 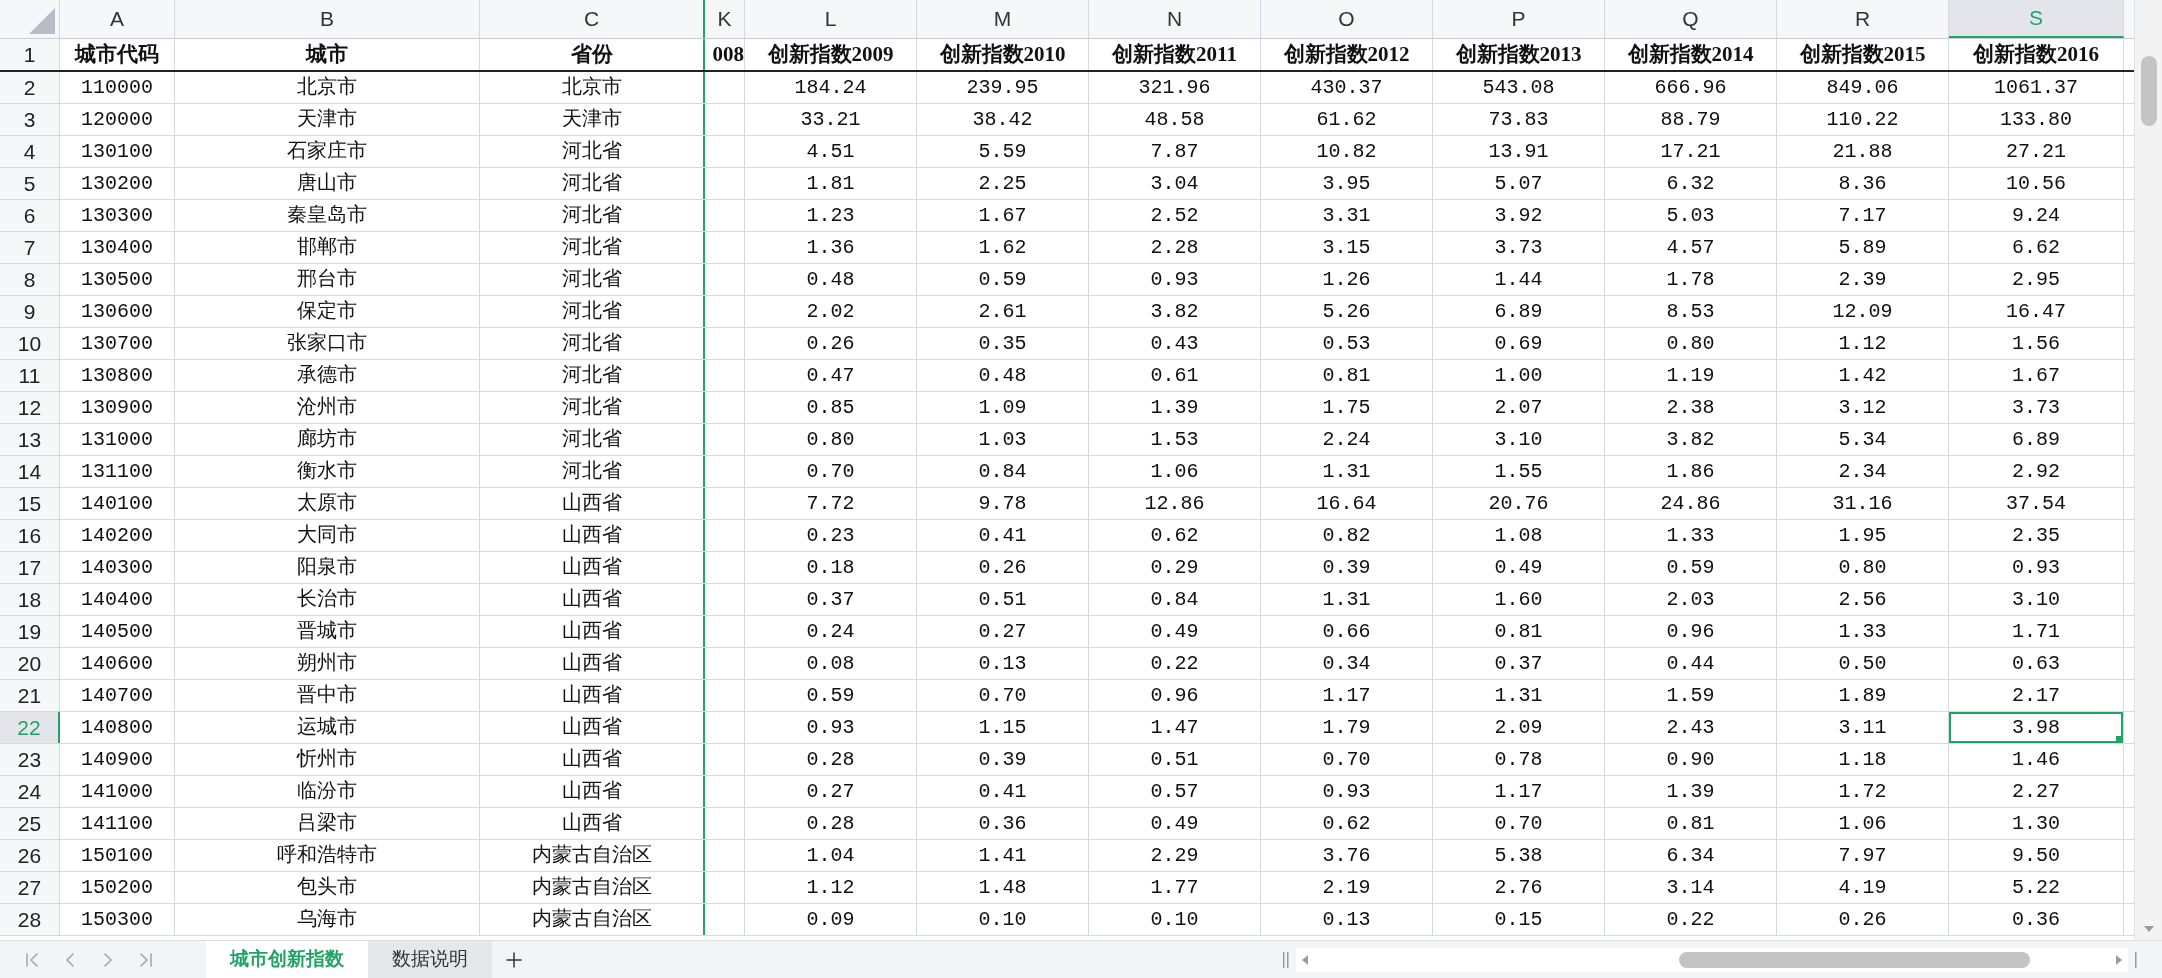 What do you see at coordinates (831, 19) in the screenshot?
I see `column-header: L` at bounding box center [831, 19].